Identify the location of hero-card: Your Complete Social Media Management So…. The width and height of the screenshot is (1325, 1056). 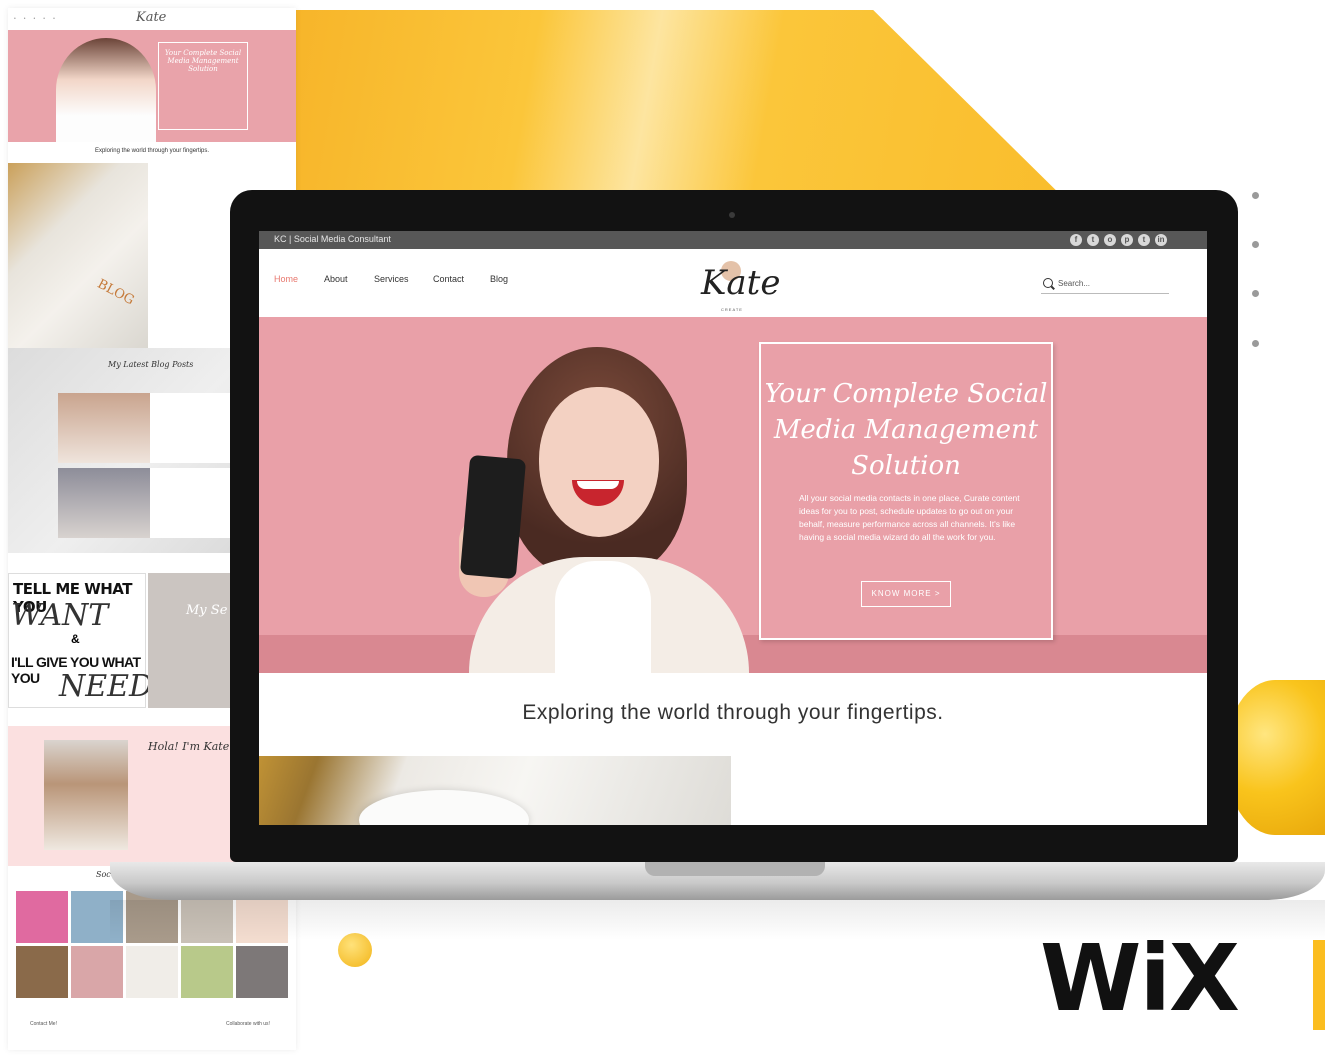
(906, 491).